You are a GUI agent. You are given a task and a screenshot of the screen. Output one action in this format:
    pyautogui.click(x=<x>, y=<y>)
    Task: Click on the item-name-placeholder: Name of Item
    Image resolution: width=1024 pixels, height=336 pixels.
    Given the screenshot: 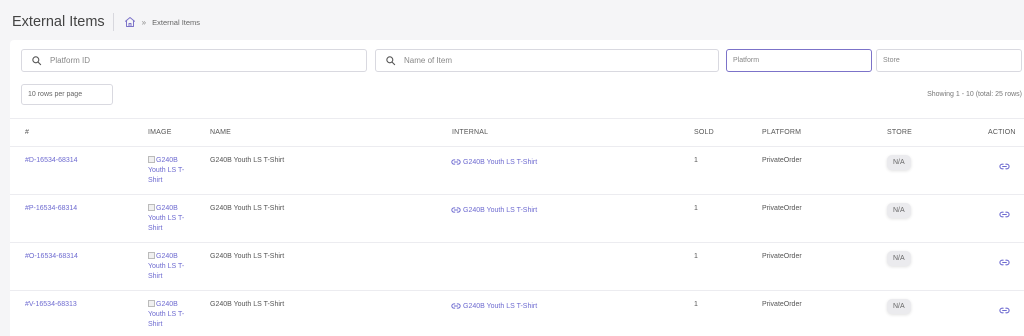 What is the action you would take?
    pyautogui.click(x=428, y=60)
    